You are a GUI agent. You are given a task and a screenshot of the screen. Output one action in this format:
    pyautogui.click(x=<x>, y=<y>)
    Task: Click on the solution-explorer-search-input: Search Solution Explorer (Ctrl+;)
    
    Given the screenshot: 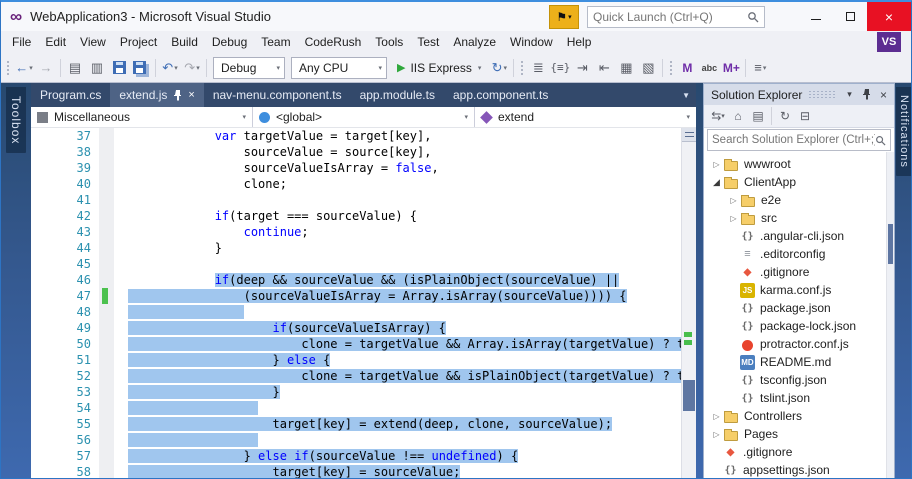 What is the action you would take?
    pyautogui.click(x=799, y=140)
    